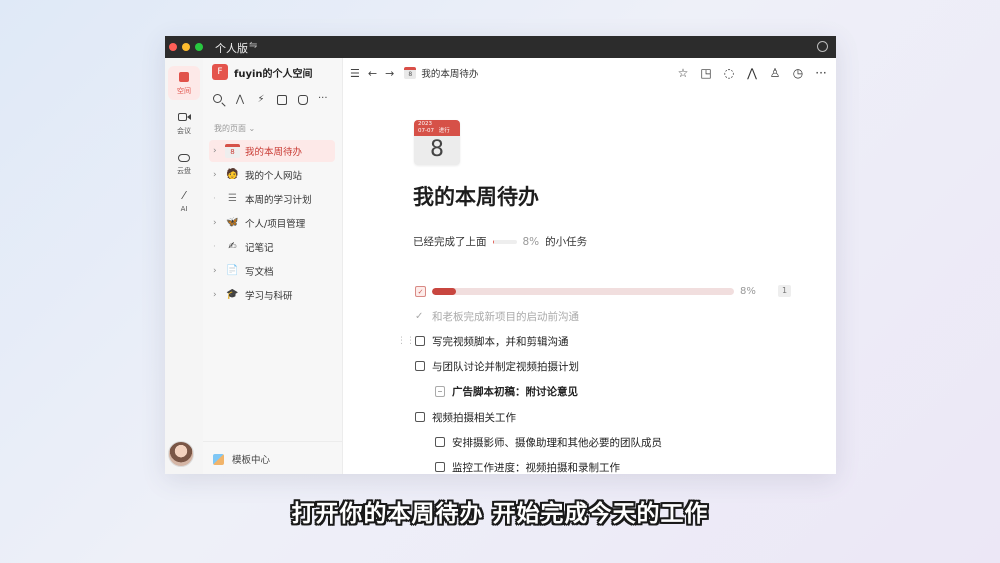 The image size is (1000, 563). What do you see at coordinates (450, 242) in the screenshot?
I see `progress-prefix: 已经完成了上面` at bounding box center [450, 242].